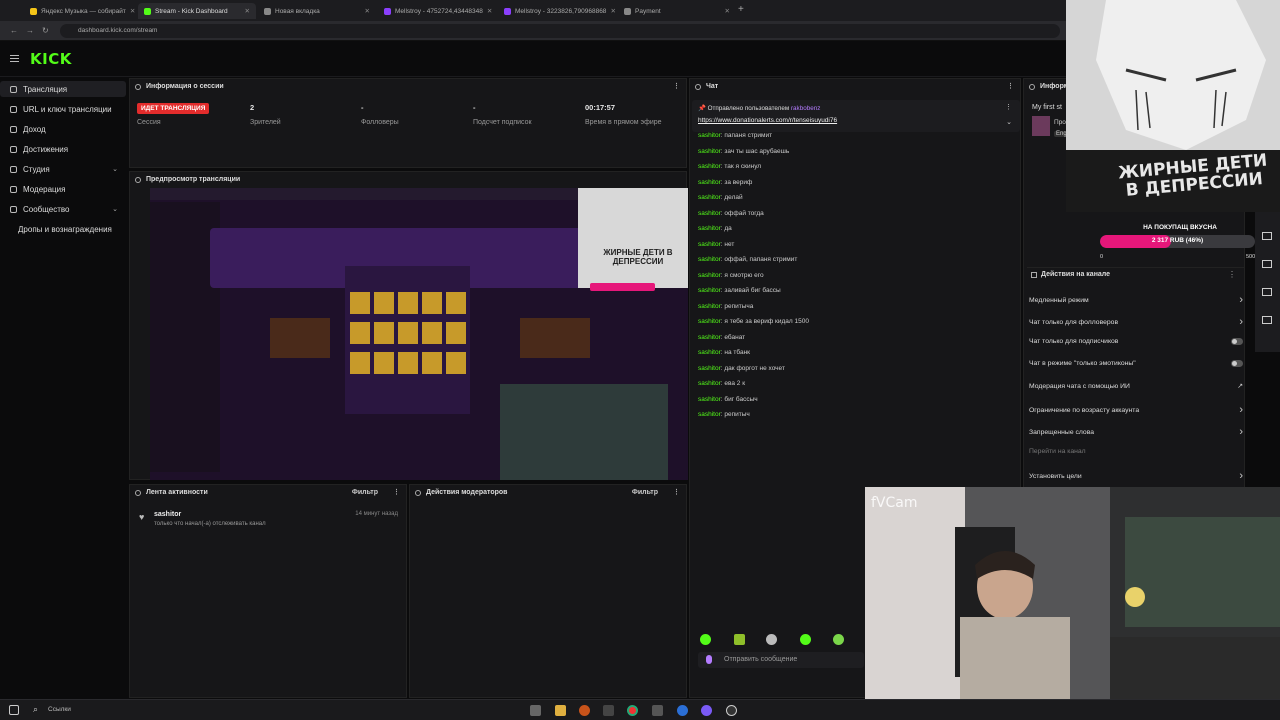  I want to click on channel-action-item: Ограничение по возрасту аккаунта ›, so click(1136, 410).